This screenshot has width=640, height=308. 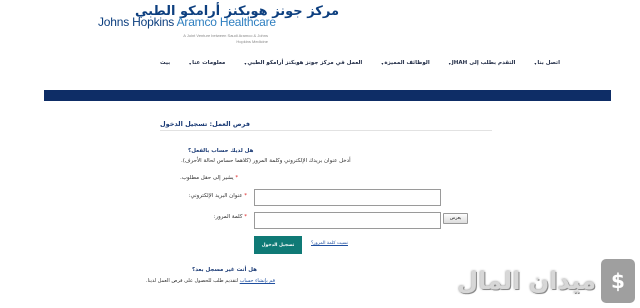 I want to click on watermark-text: ميدان المال, so click(x=526, y=281).